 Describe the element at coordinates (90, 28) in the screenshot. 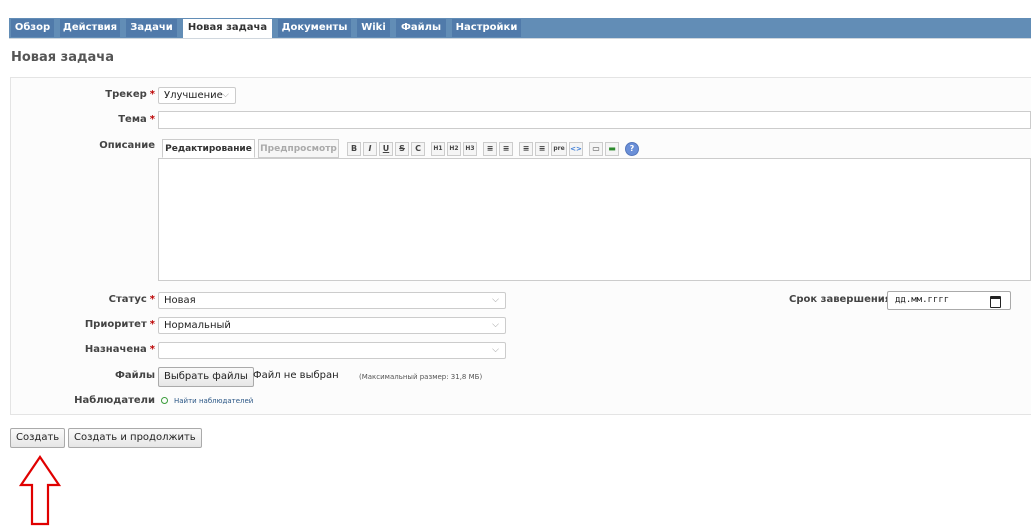

I see `tab-activity: Действия` at that location.